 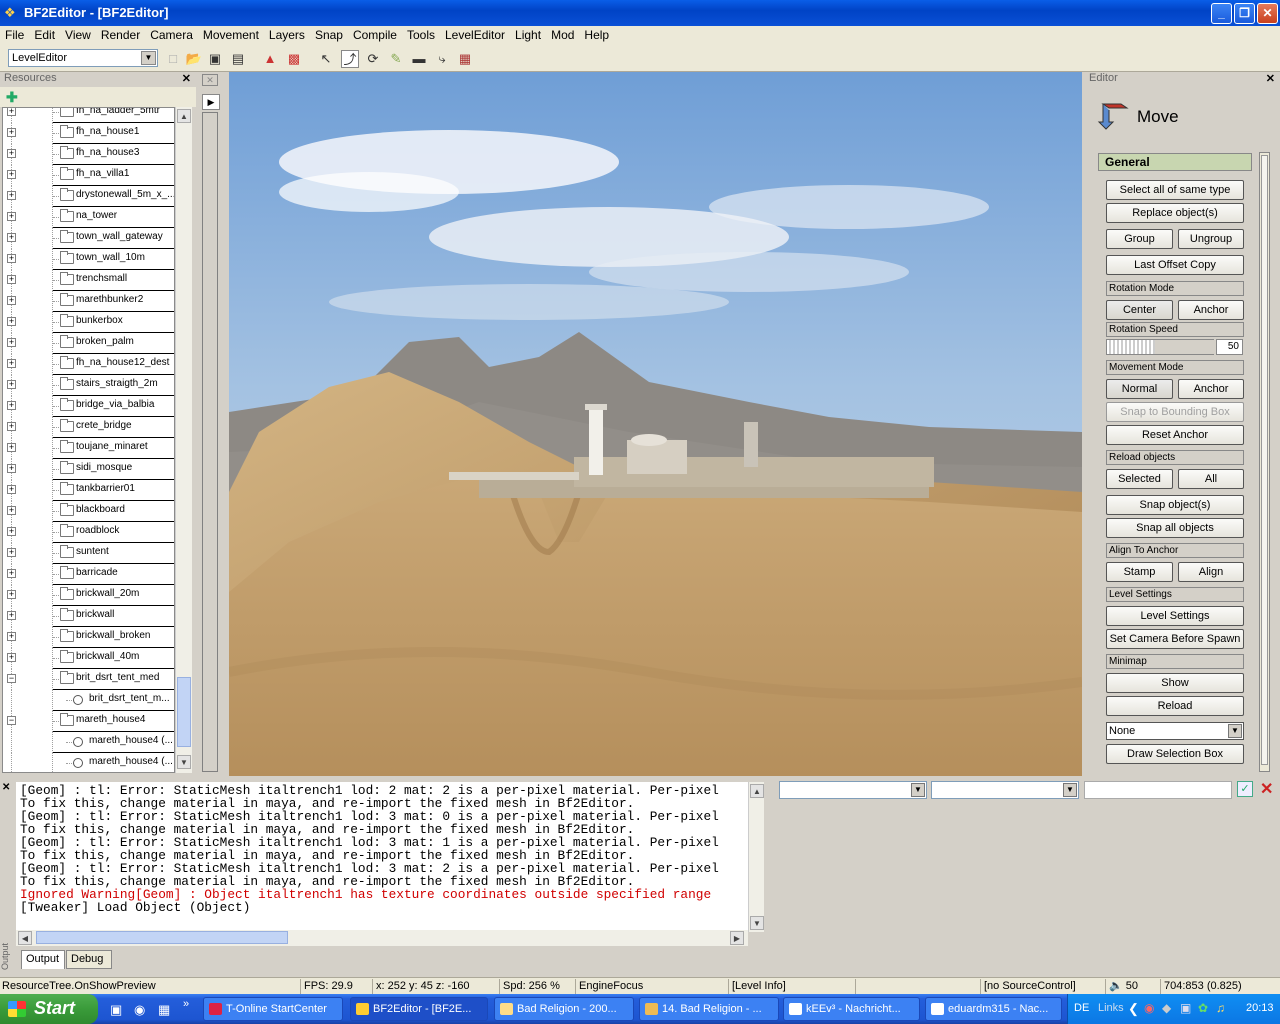 What do you see at coordinates (294, 59) in the screenshot?
I see `export-icon: ▩` at bounding box center [294, 59].